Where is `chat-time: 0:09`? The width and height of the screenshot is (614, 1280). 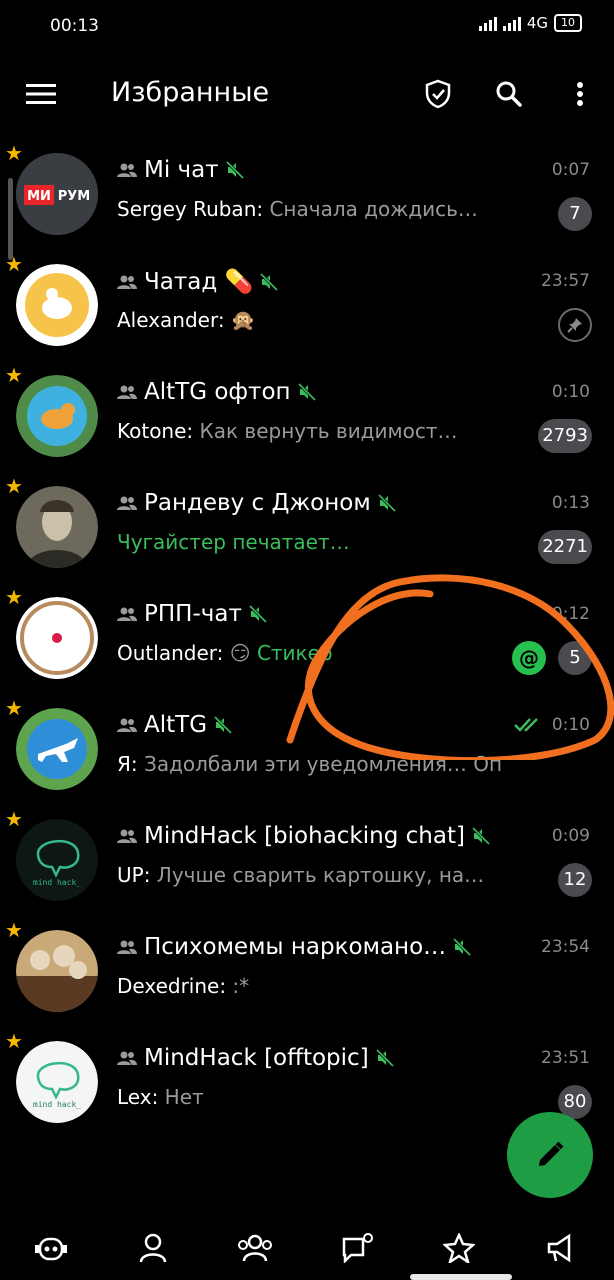
chat-time: 0:09 is located at coordinates (570, 836).